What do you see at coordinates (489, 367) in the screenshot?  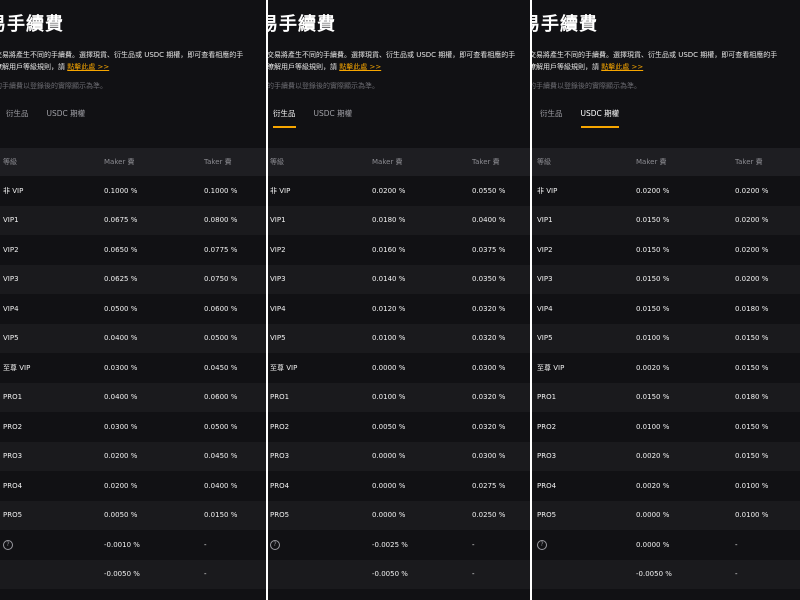 I see `taker-fee-cell: 0.0300 %` at bounding box center [489, 367].